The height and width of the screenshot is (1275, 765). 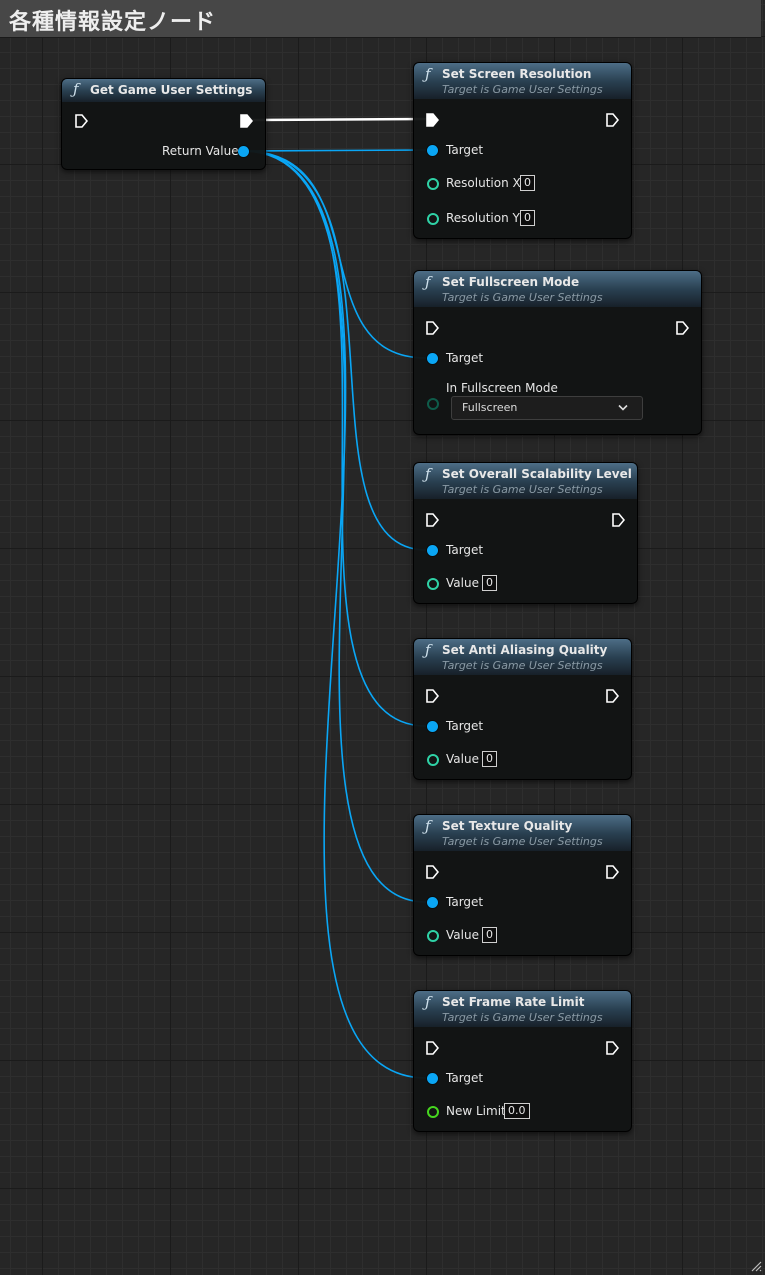 What do you see at coordinates (547, 408) in the screenshot?
I see `fullscreen-mode-dropdown: Fullscreen` at bounding box center [547, 408].